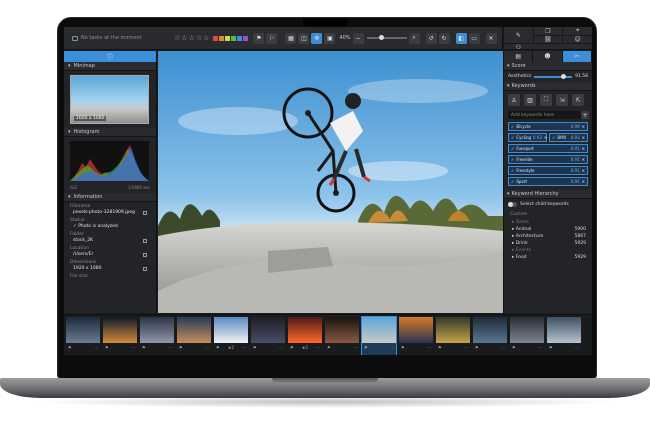  What do you see at coordinates (548, 243) in the screenshot?
I see `tree-item: ▸ Drink 5929` at bounding box center [548, 243].